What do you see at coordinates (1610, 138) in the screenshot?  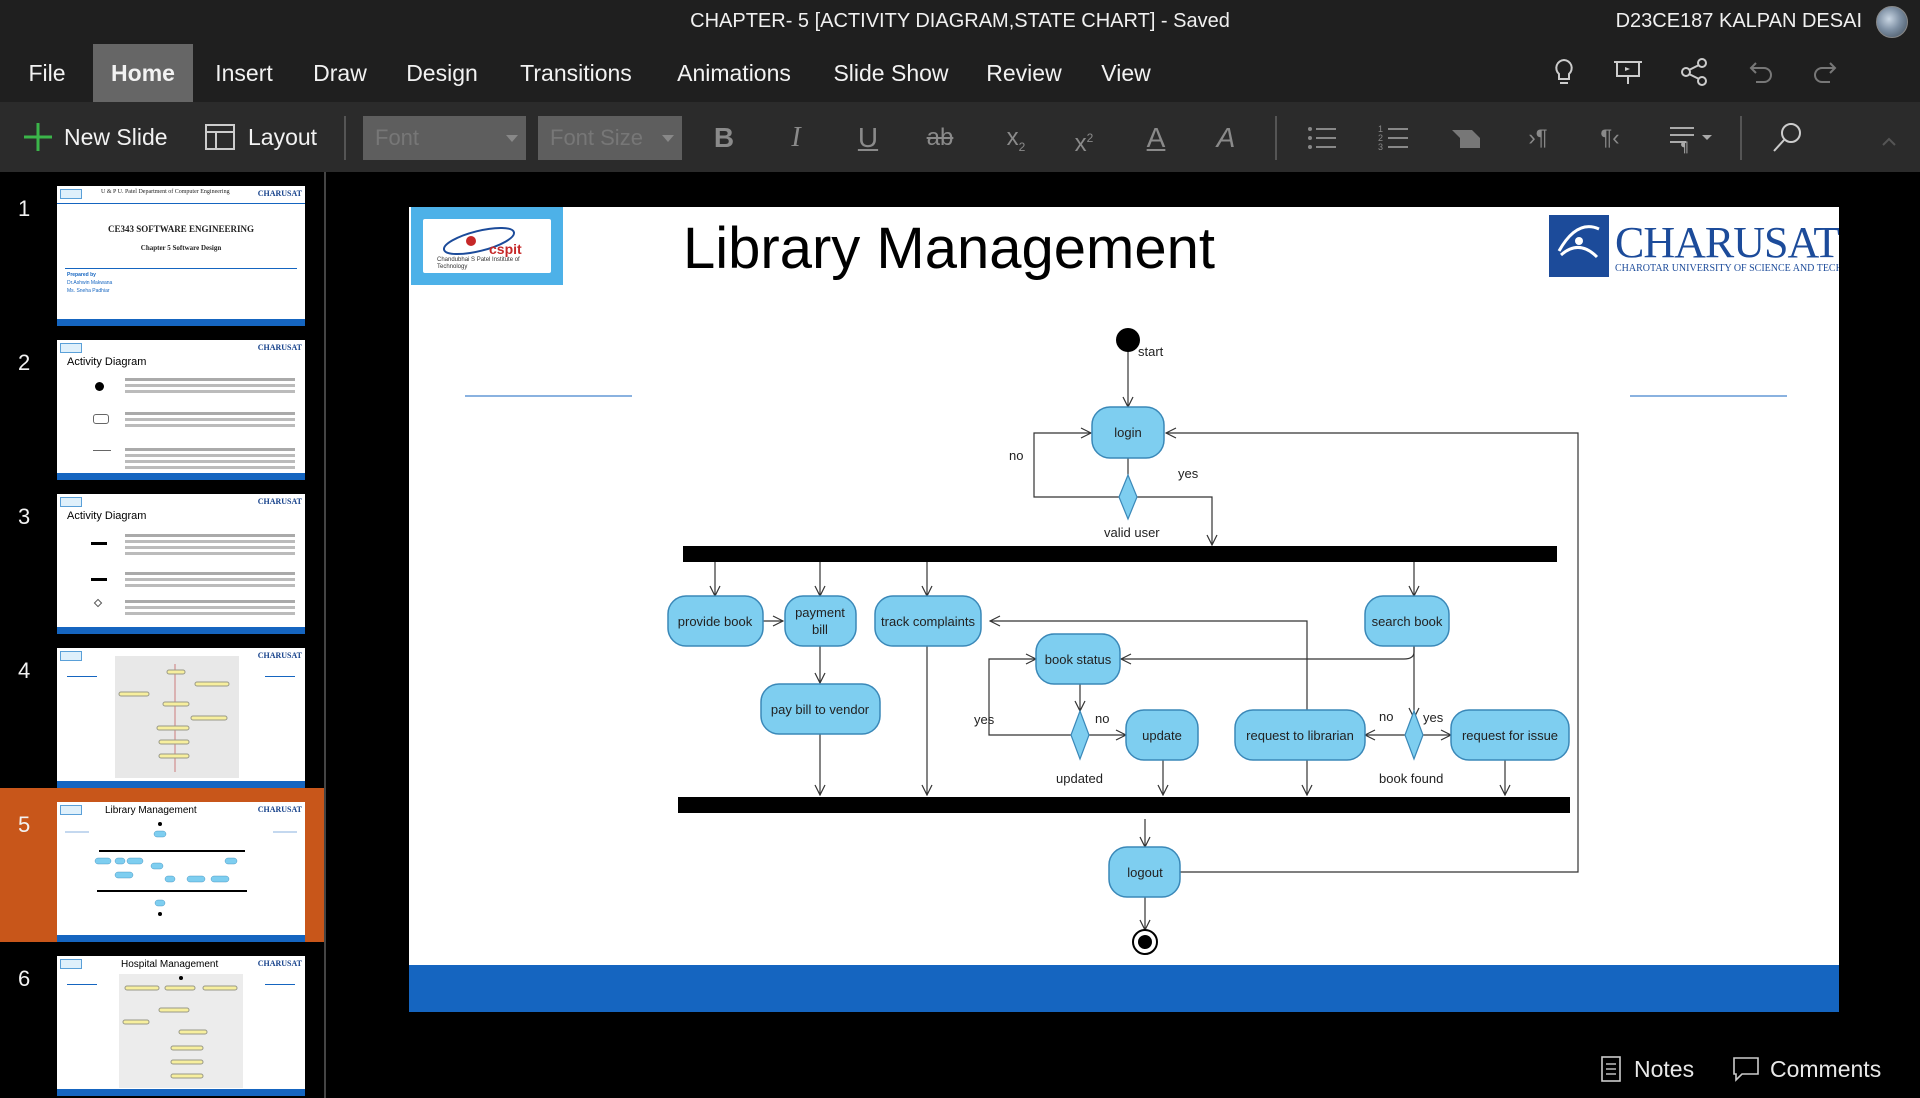 I see `rtl-paragraph-icon: ¶‹` at bounding box center [1610, 138].